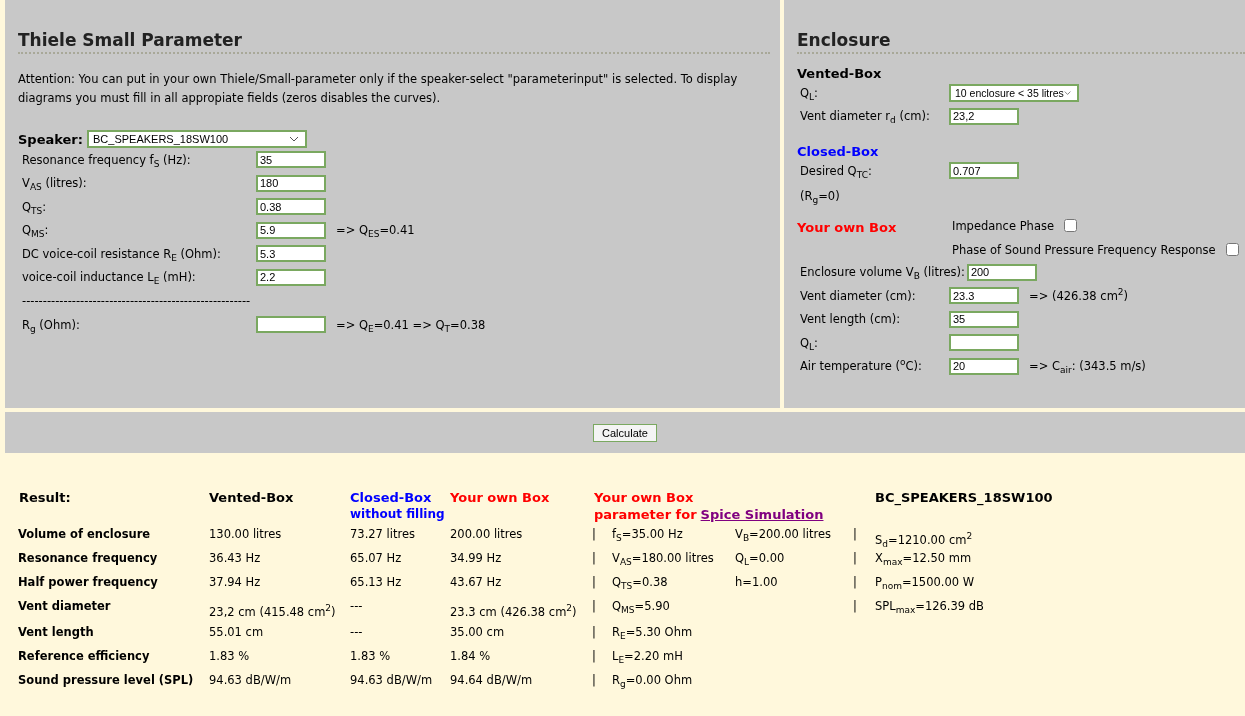 This screenshot has width=1245, height=716. What do you see at coordinates (88, 558) in the screenshot?
I see `row-label: Resonance frequency` at bounding box center [88, 558].